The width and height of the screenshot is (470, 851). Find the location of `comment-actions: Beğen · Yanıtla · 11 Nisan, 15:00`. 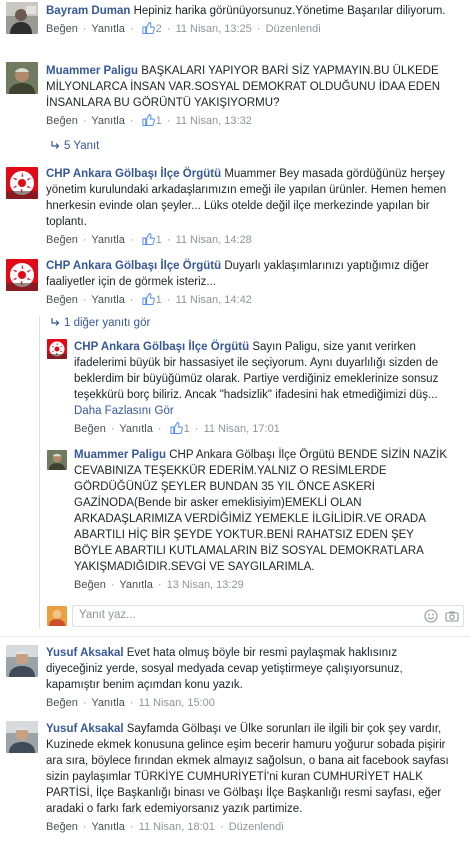

comment-actions: Beğen · Yanıtla · 11 Nisan, 15:00 is located at coordinates (130, 703).